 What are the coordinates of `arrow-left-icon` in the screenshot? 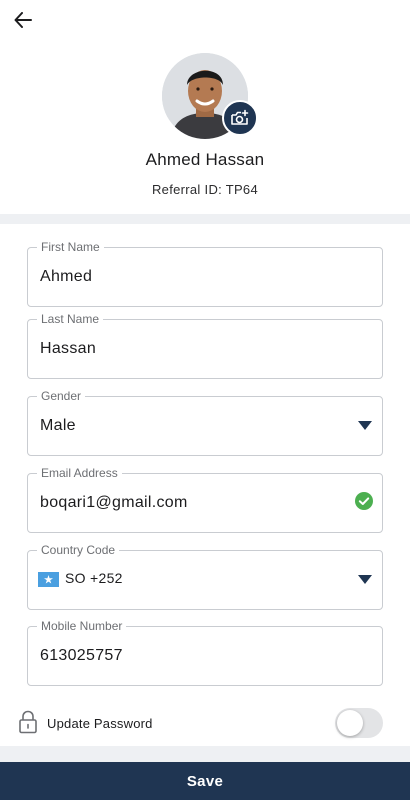 It's located at (23, 20).